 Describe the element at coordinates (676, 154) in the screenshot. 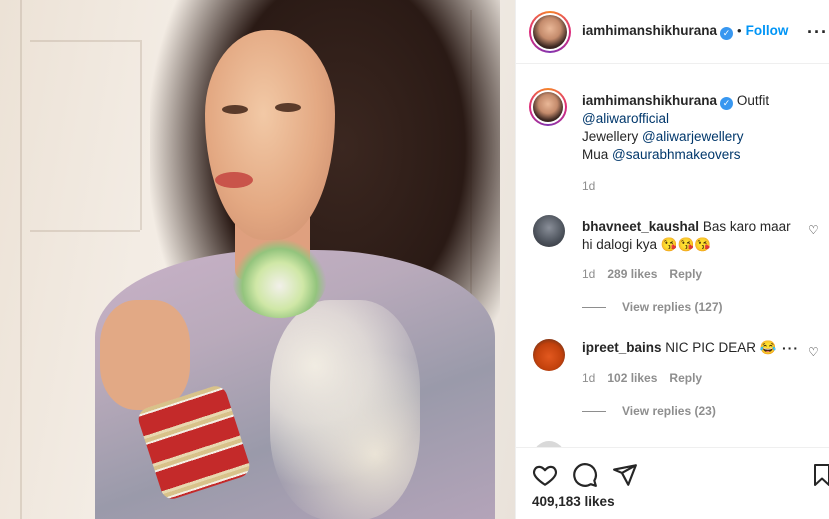

I see `caption-mention-saurabhmakeovers: @saurabhmakeovers` at that location.